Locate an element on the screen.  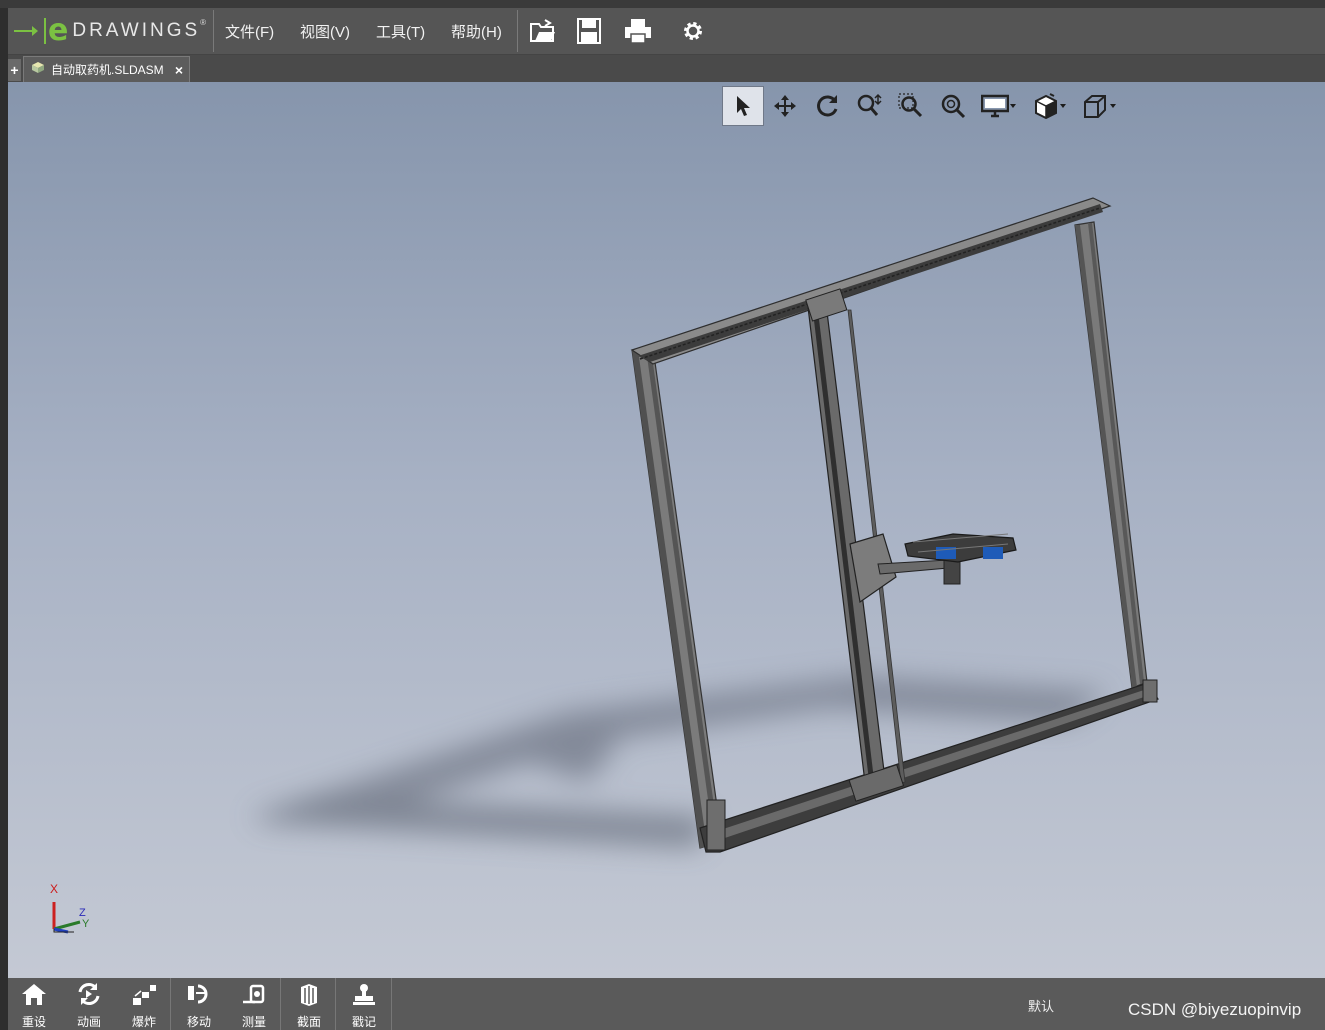
move-icon is located at coordinates (199, 996).